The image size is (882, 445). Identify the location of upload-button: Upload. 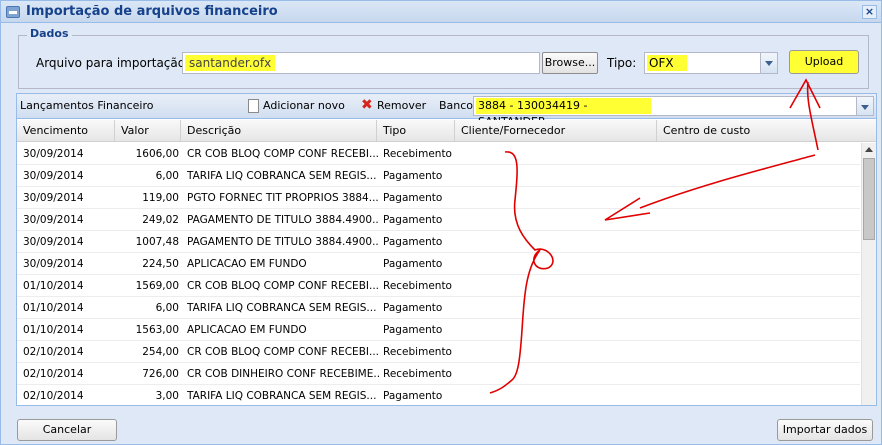
(824, 62).